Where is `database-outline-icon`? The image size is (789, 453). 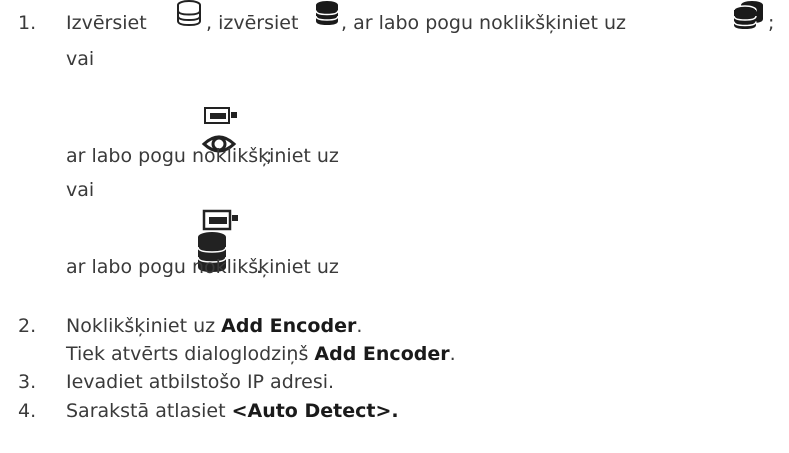
database-outline-icon is located at coordinates (189, 13).